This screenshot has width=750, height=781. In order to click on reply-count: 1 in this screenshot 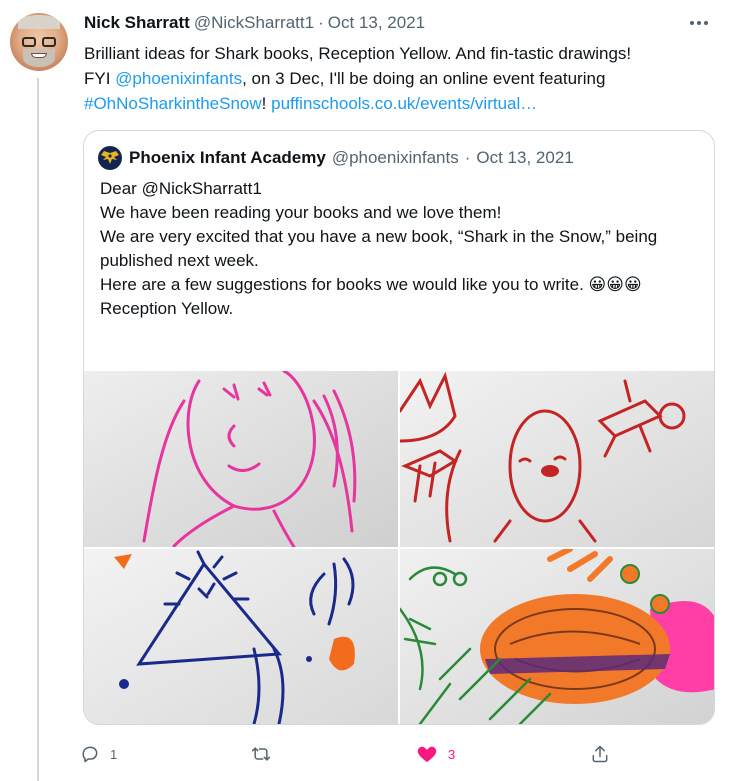, I will do `click(114, 754)`.